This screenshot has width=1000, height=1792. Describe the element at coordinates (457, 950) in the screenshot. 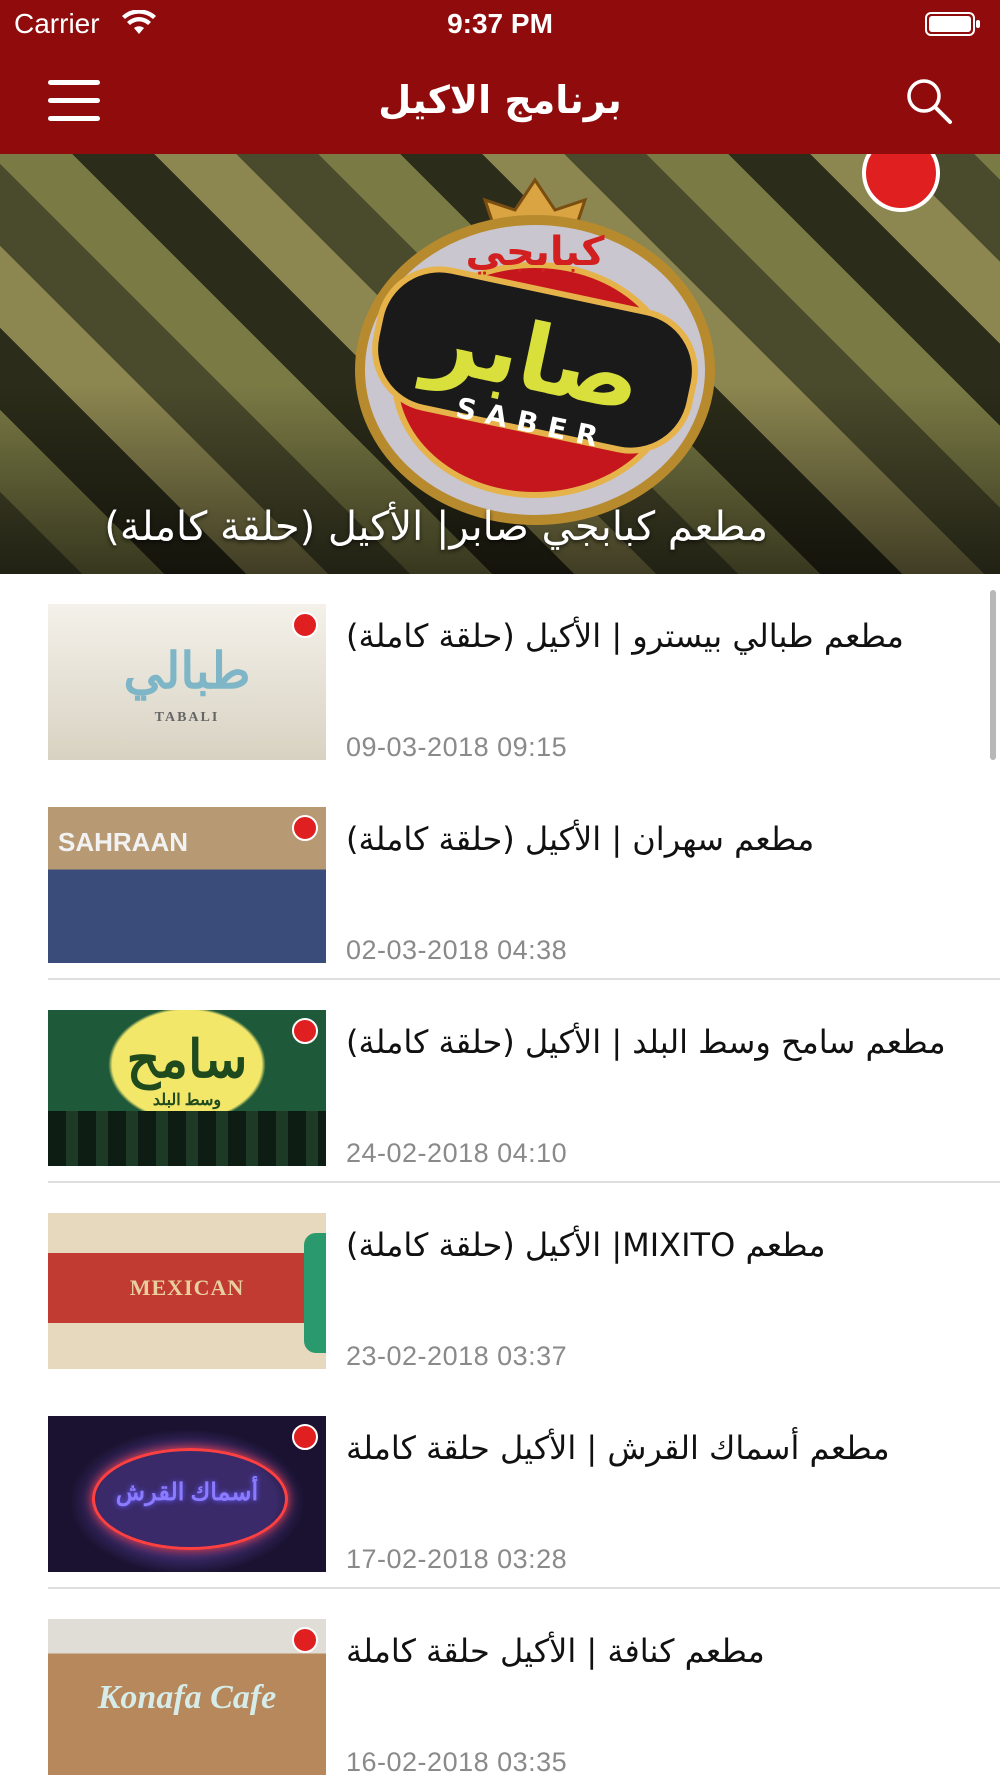

I see `video-date: 02-03-2018 04:38` at that location.